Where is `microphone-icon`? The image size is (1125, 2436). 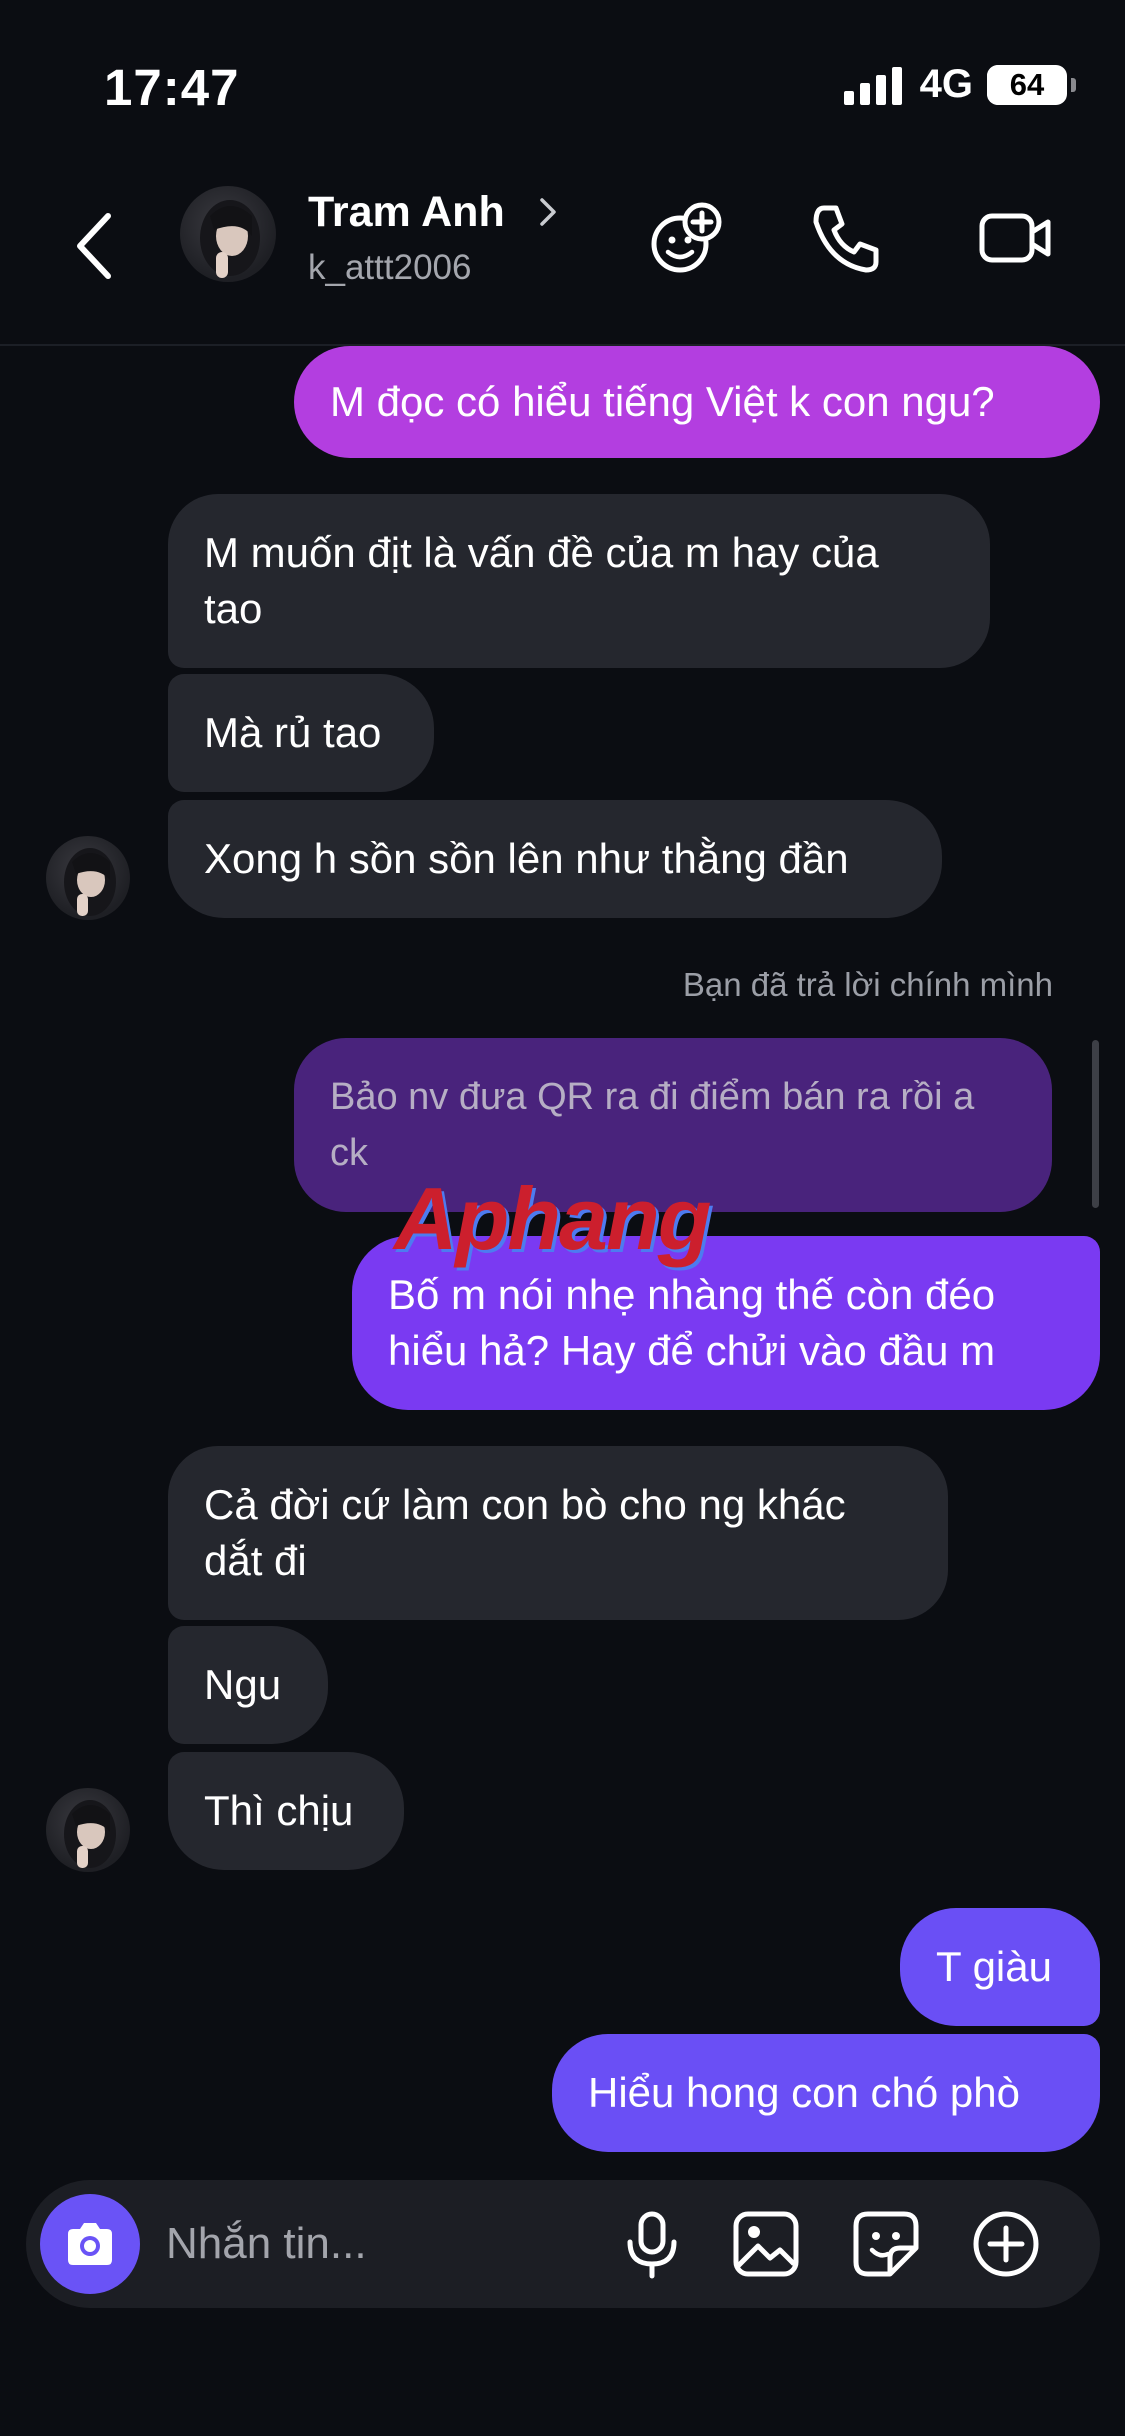
microphone-icon is located at coordinates (652, 2244).